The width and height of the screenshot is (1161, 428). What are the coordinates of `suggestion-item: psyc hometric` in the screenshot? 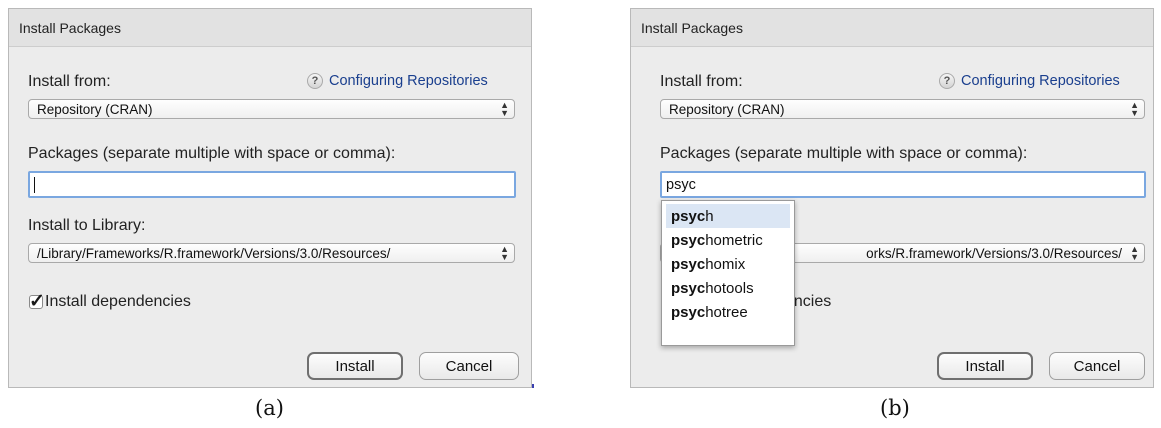 It's located at (728, 240).